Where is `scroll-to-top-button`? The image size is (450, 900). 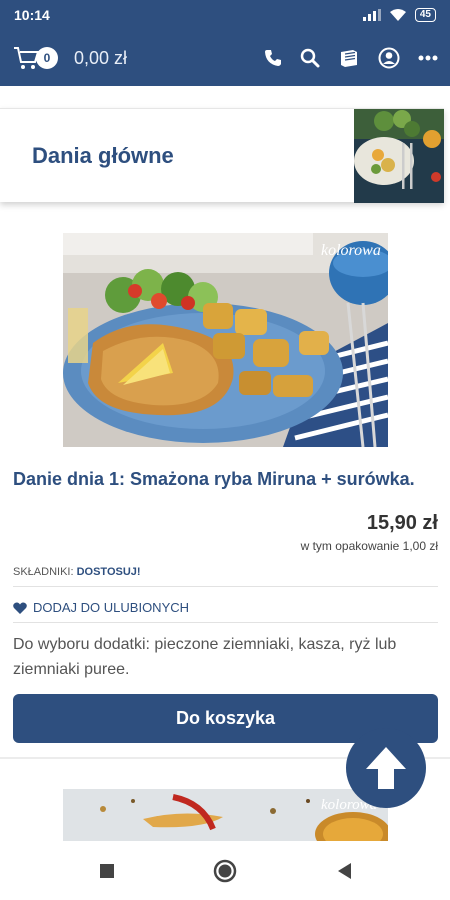
scroll-to-top-button is located at coordinates (386, 768).